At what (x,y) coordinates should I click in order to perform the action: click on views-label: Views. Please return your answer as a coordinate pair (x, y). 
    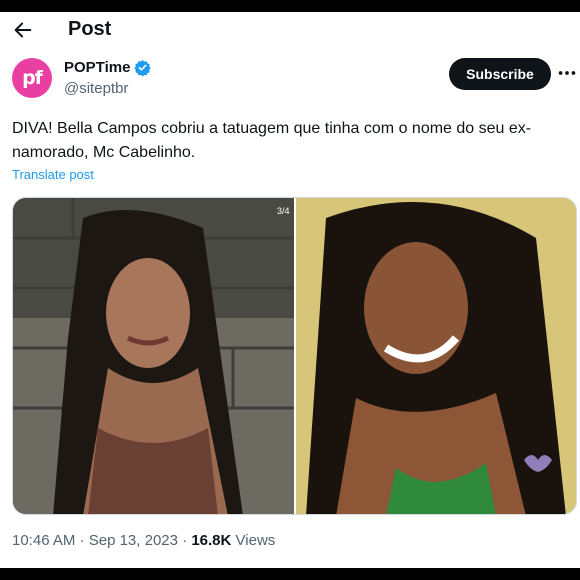
    Looking at the image, I should click on (255, 540).